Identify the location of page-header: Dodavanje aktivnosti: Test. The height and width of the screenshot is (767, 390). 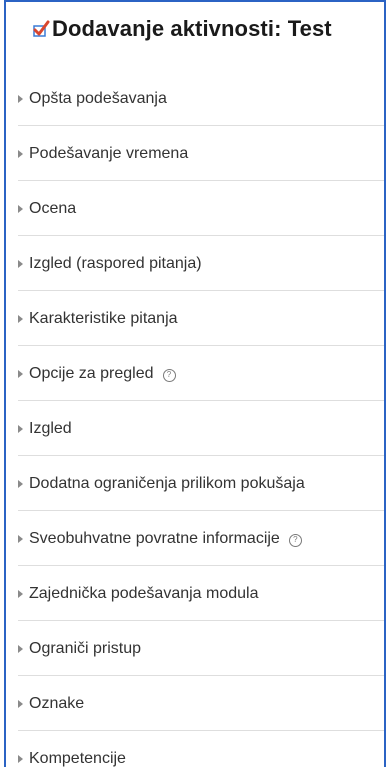
(182, 29).